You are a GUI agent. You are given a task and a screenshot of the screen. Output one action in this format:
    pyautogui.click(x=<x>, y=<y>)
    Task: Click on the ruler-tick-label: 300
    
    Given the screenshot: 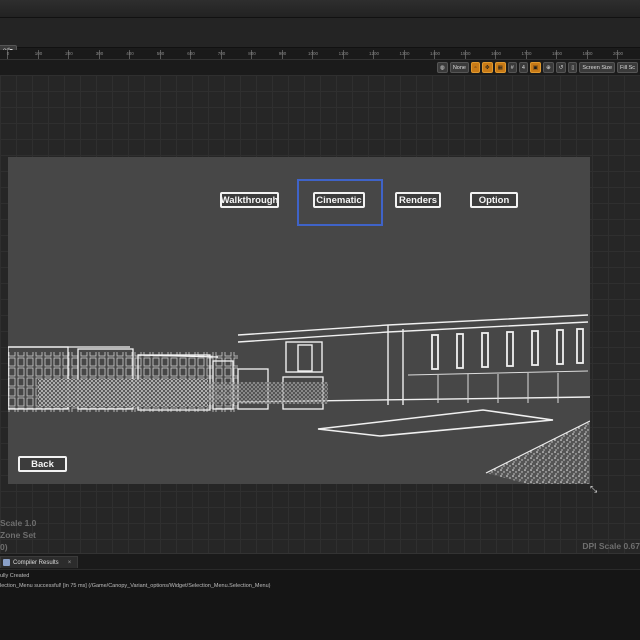 What is the action you would take?
    pyautogui.click(x=99, y=53)
    